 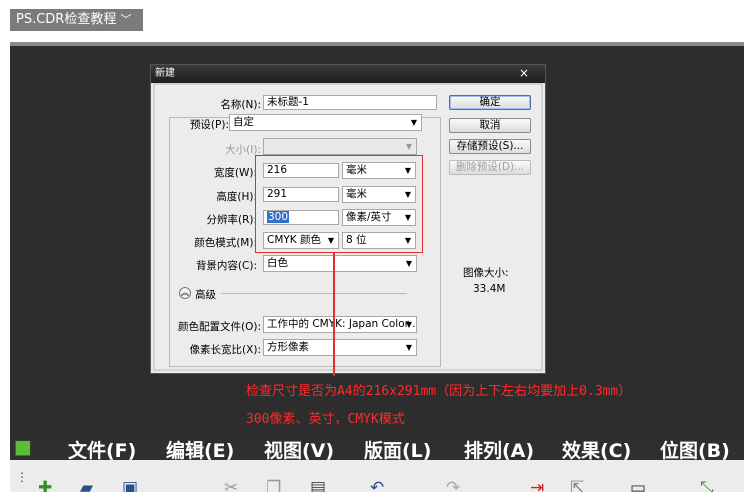 I want to click on image-size-value: 33.4M, so click(x=489, y=289).